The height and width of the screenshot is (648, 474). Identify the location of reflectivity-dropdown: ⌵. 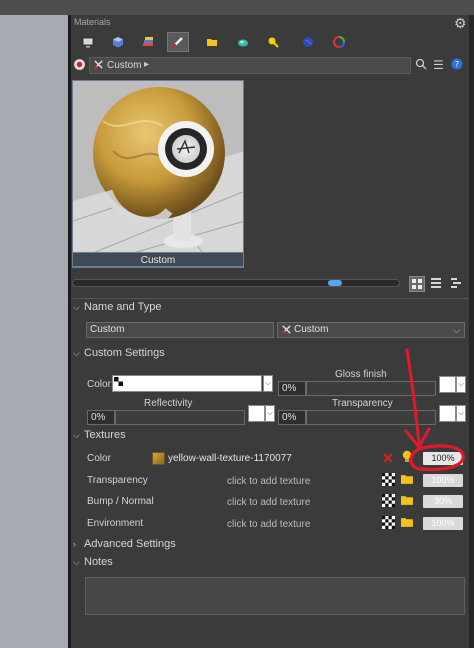
(270, 413).